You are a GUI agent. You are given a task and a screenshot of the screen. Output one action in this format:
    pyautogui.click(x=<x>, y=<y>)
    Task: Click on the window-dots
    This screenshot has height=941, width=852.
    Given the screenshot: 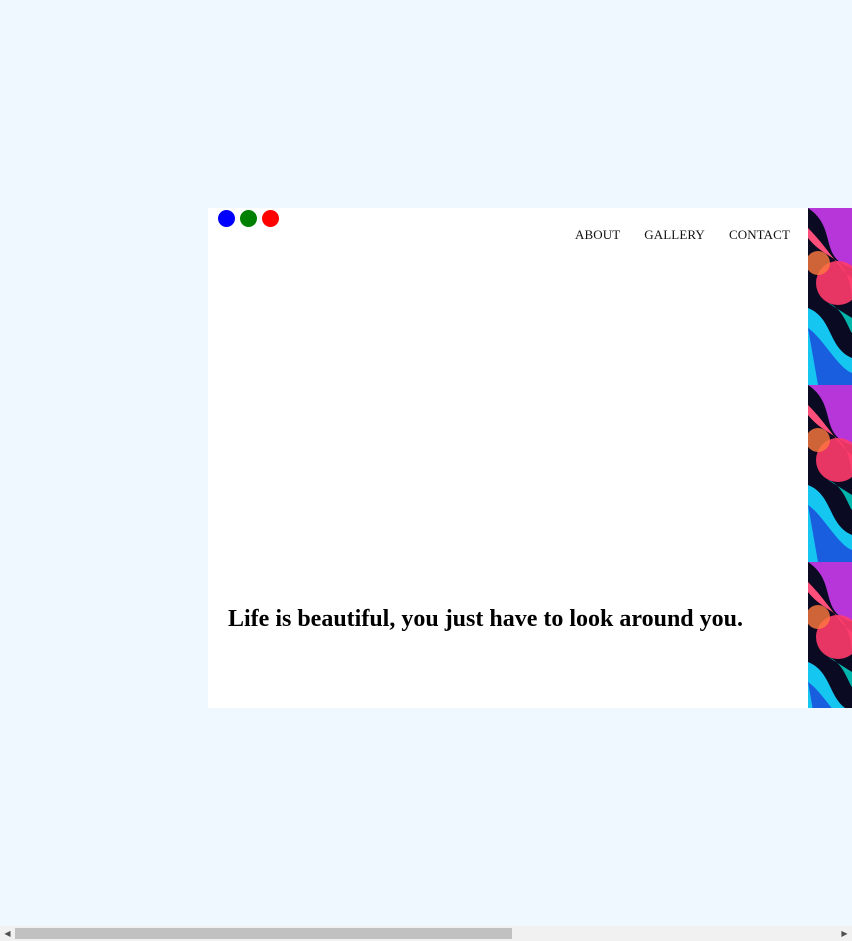 What is the action you would take?
    pyautogui.click(x=248, y=218)
    